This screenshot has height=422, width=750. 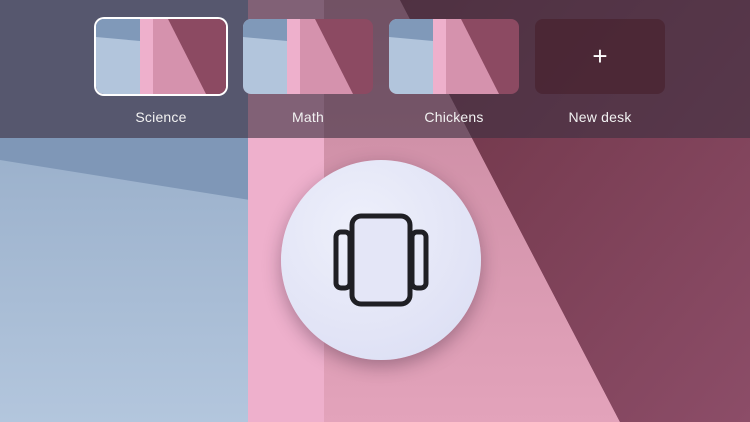 What do you see at coordinates (600, 117) in the screenshot?
I see `new-desk-label: New desk` at bounding box center [600, 117].